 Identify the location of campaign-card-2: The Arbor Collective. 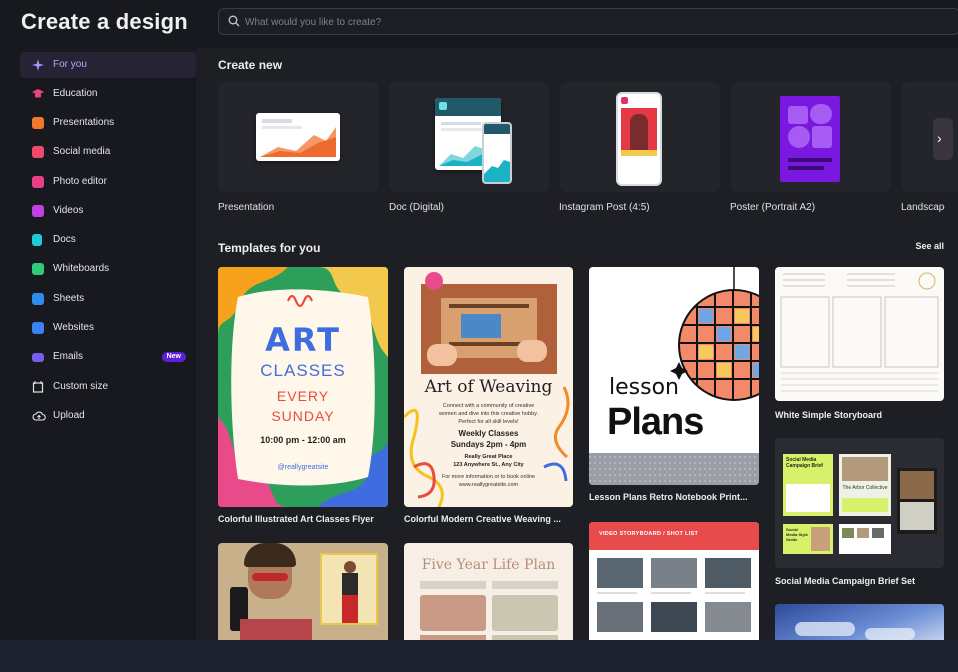
(865, 485).